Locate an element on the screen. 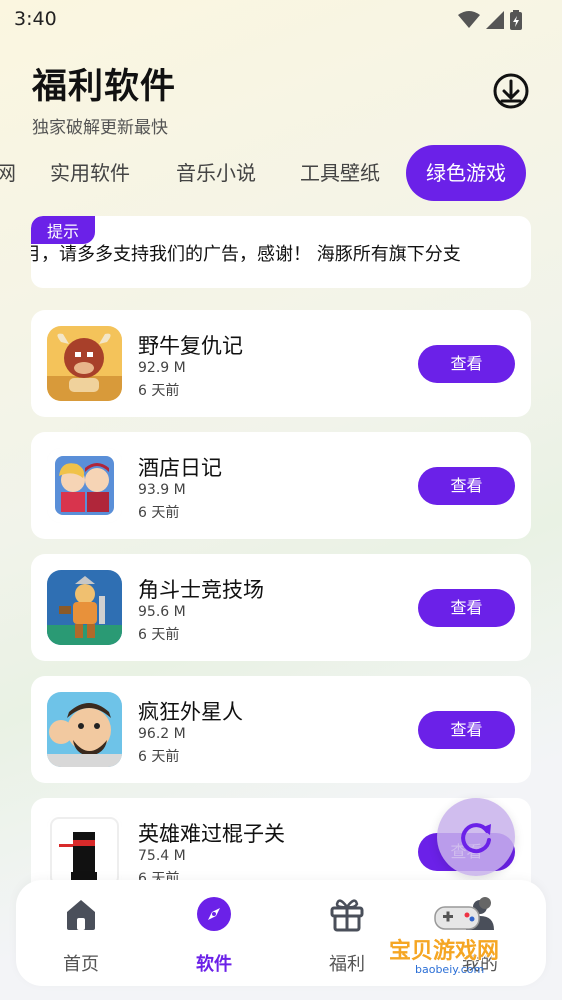  notice-banner: 提示 月，请多多支持我们的广告，感谢！ 海豚所有旗下分支 is located at coordinates (281, 252).